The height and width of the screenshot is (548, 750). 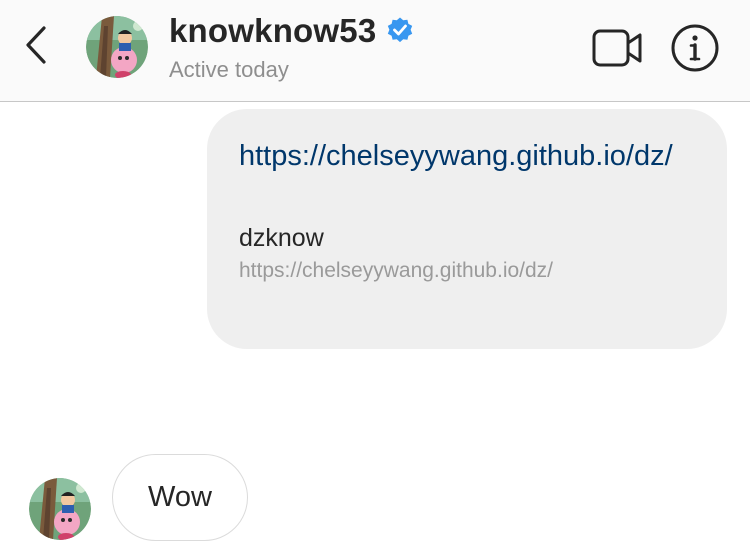 I want to click on chevron-left-icon, so click(x=36, y=47).